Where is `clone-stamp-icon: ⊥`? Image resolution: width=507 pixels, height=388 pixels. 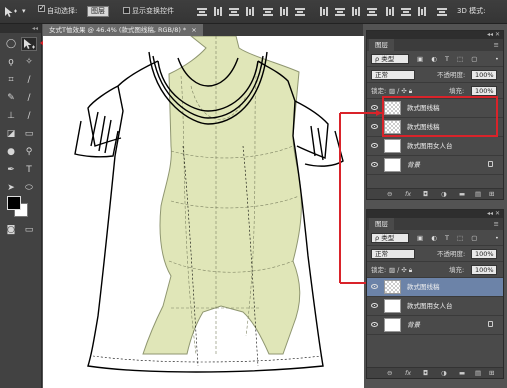
clone-stamp-icon: ⊥ is located at coordinates (11, 116).